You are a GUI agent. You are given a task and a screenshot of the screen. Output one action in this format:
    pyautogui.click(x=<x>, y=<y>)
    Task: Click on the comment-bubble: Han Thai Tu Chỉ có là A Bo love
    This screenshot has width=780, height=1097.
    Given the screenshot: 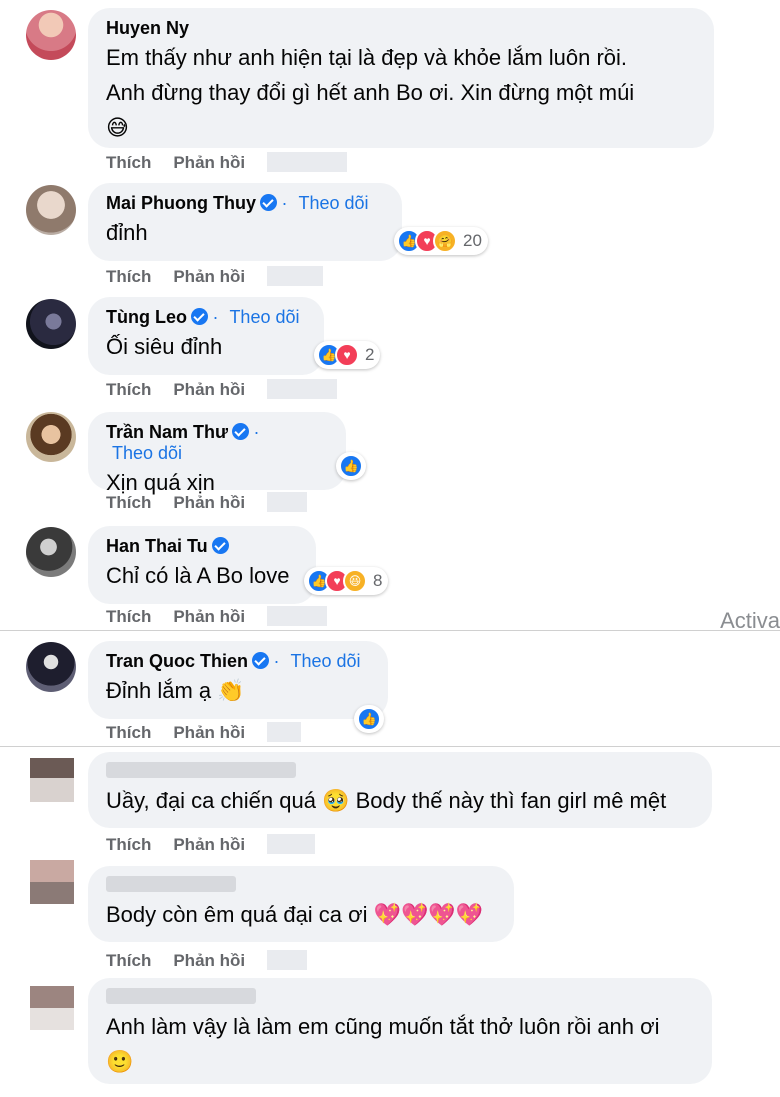 What is the action you would take?
    pyautogui.click(x=202, y=565)
    